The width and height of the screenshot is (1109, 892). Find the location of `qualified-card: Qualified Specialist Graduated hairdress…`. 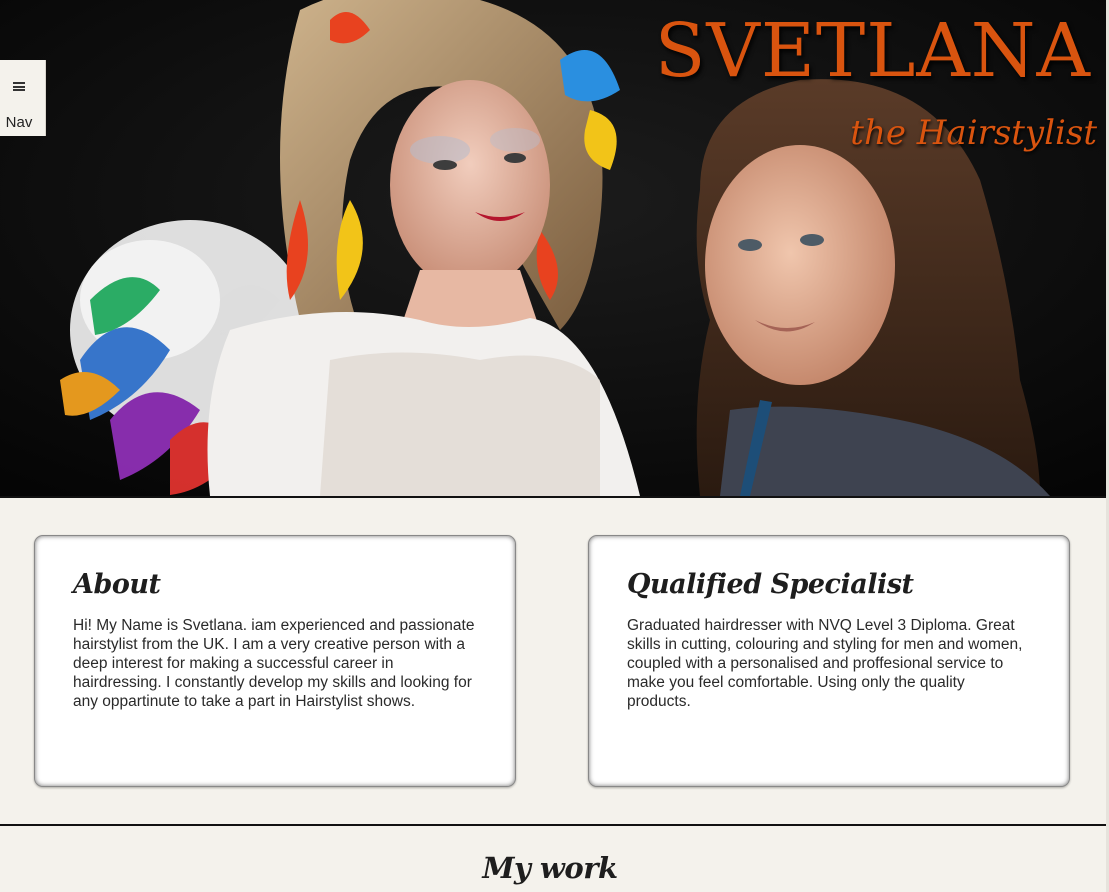

qualified-card: Qualified Specialist Graduated hairdress… is located at coordinates (829, 661).